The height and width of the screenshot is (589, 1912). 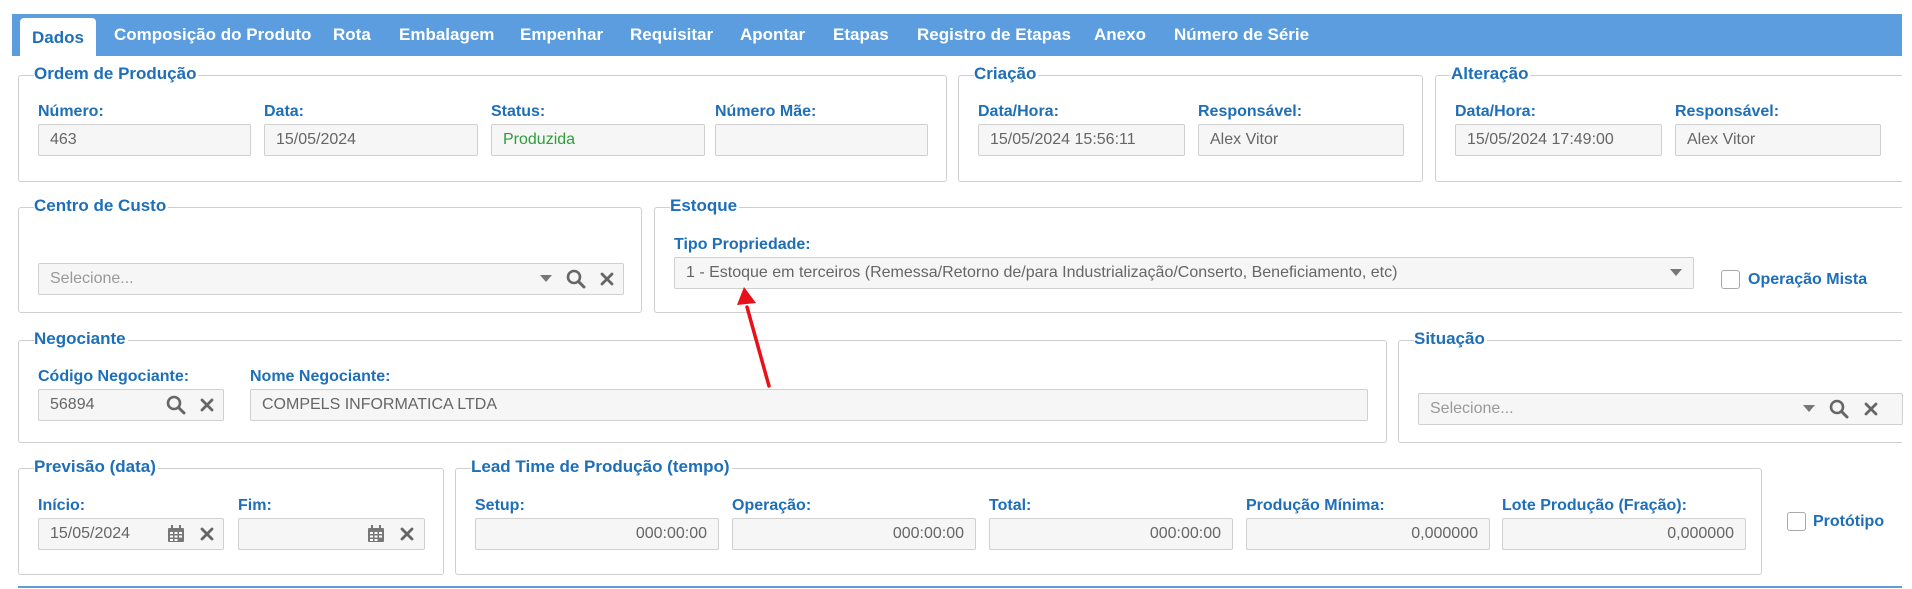 What do you see at coordinates (705, 206) in the screenshot?
I see `estoque-title: Estoque` at bounding box center [705, 206].